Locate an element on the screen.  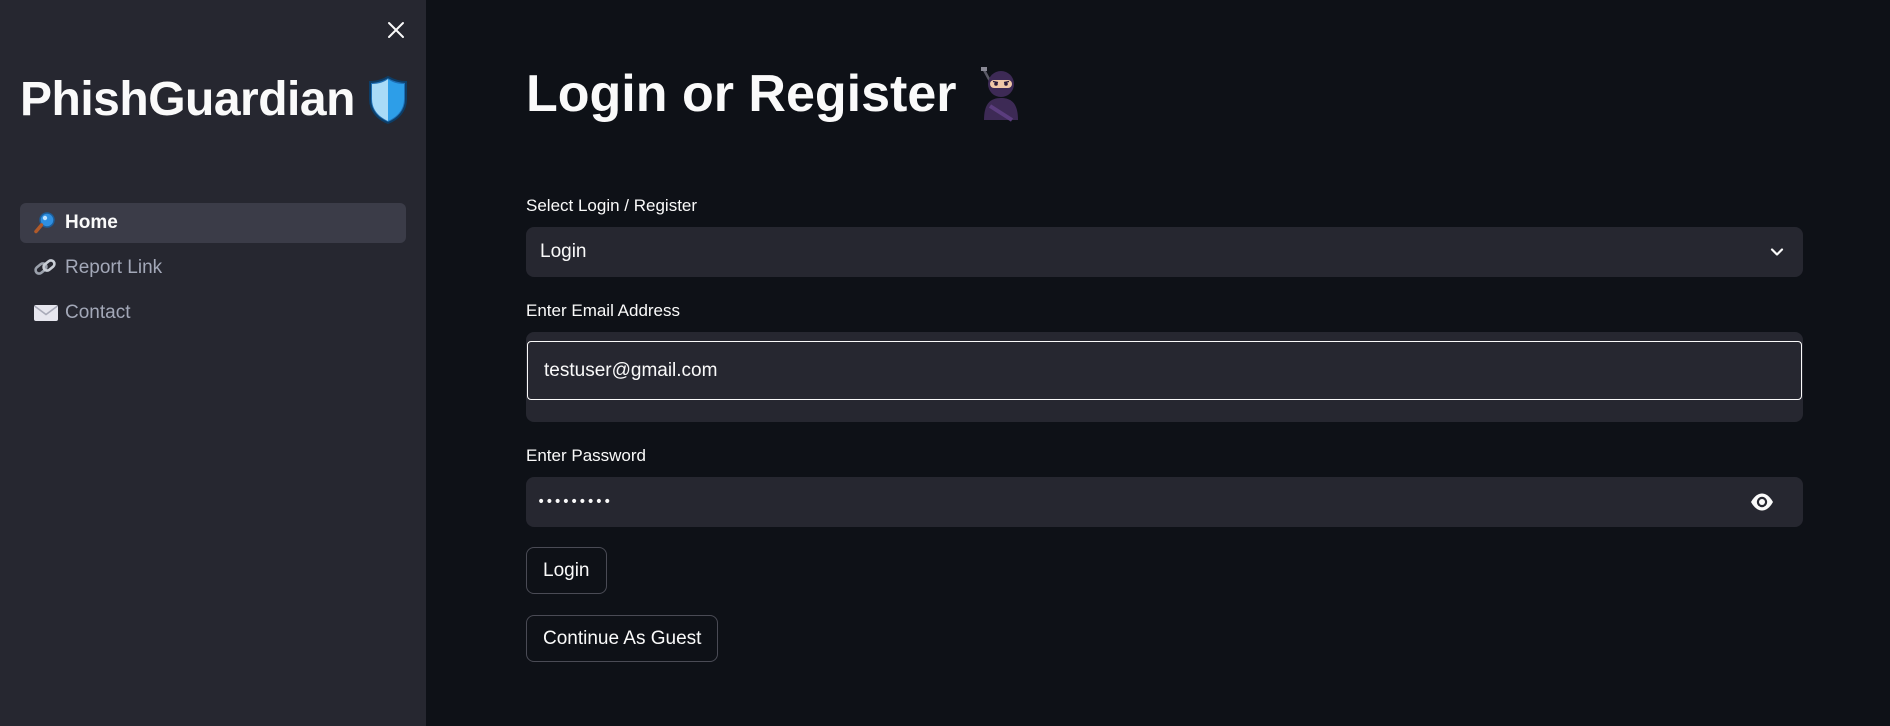
sidebar-item-label: Home is located at coordinates (91, 222).